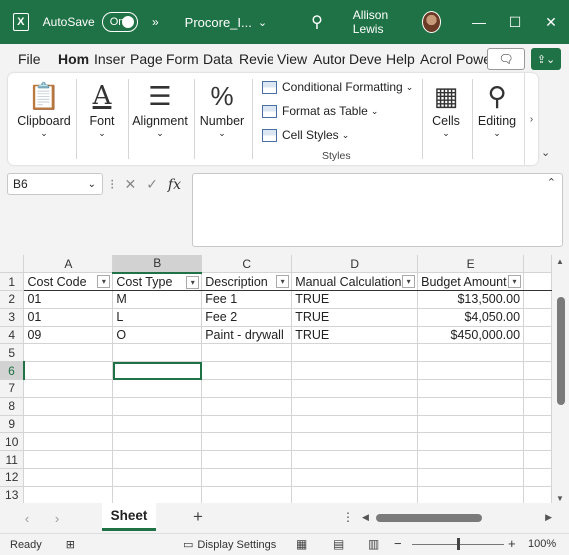 This screenshot has height=555, width=569. I want to click on table-header-cell: Description ▾, so click(247, 282).